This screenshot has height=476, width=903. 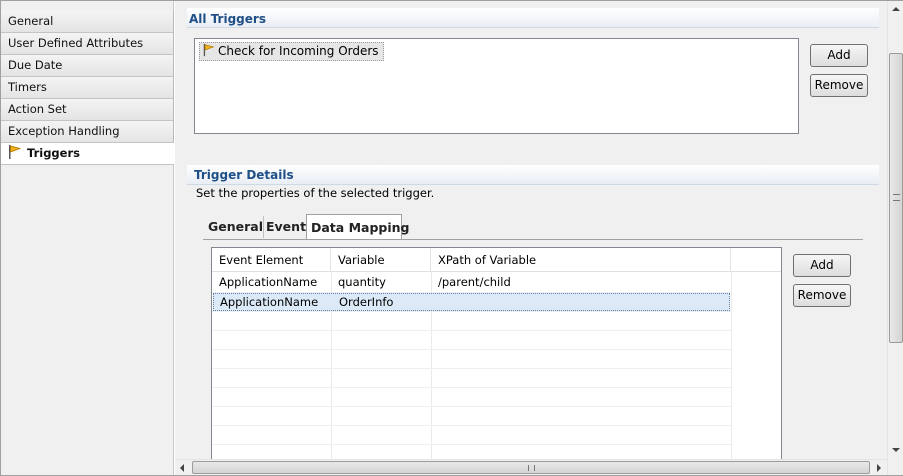 I want to click on scroll-right-icon, so click(x=879, y=468).